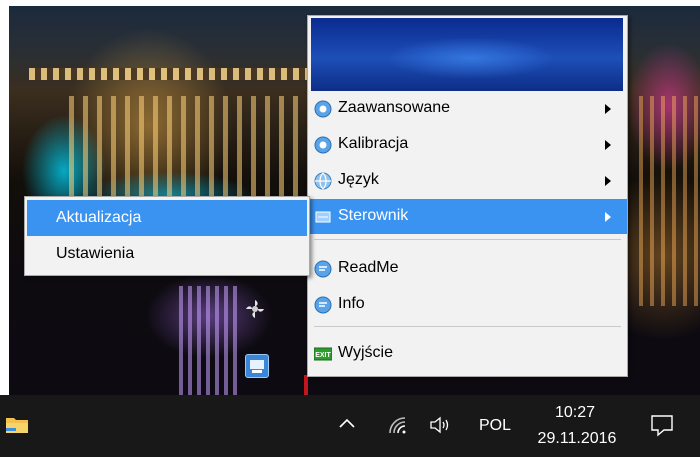 The width and height of the screenshot is (700, 457). What do you see at coordinates (441, 425) in the screenshot?
I see `volume-icon` at bounding box center [441, 425].